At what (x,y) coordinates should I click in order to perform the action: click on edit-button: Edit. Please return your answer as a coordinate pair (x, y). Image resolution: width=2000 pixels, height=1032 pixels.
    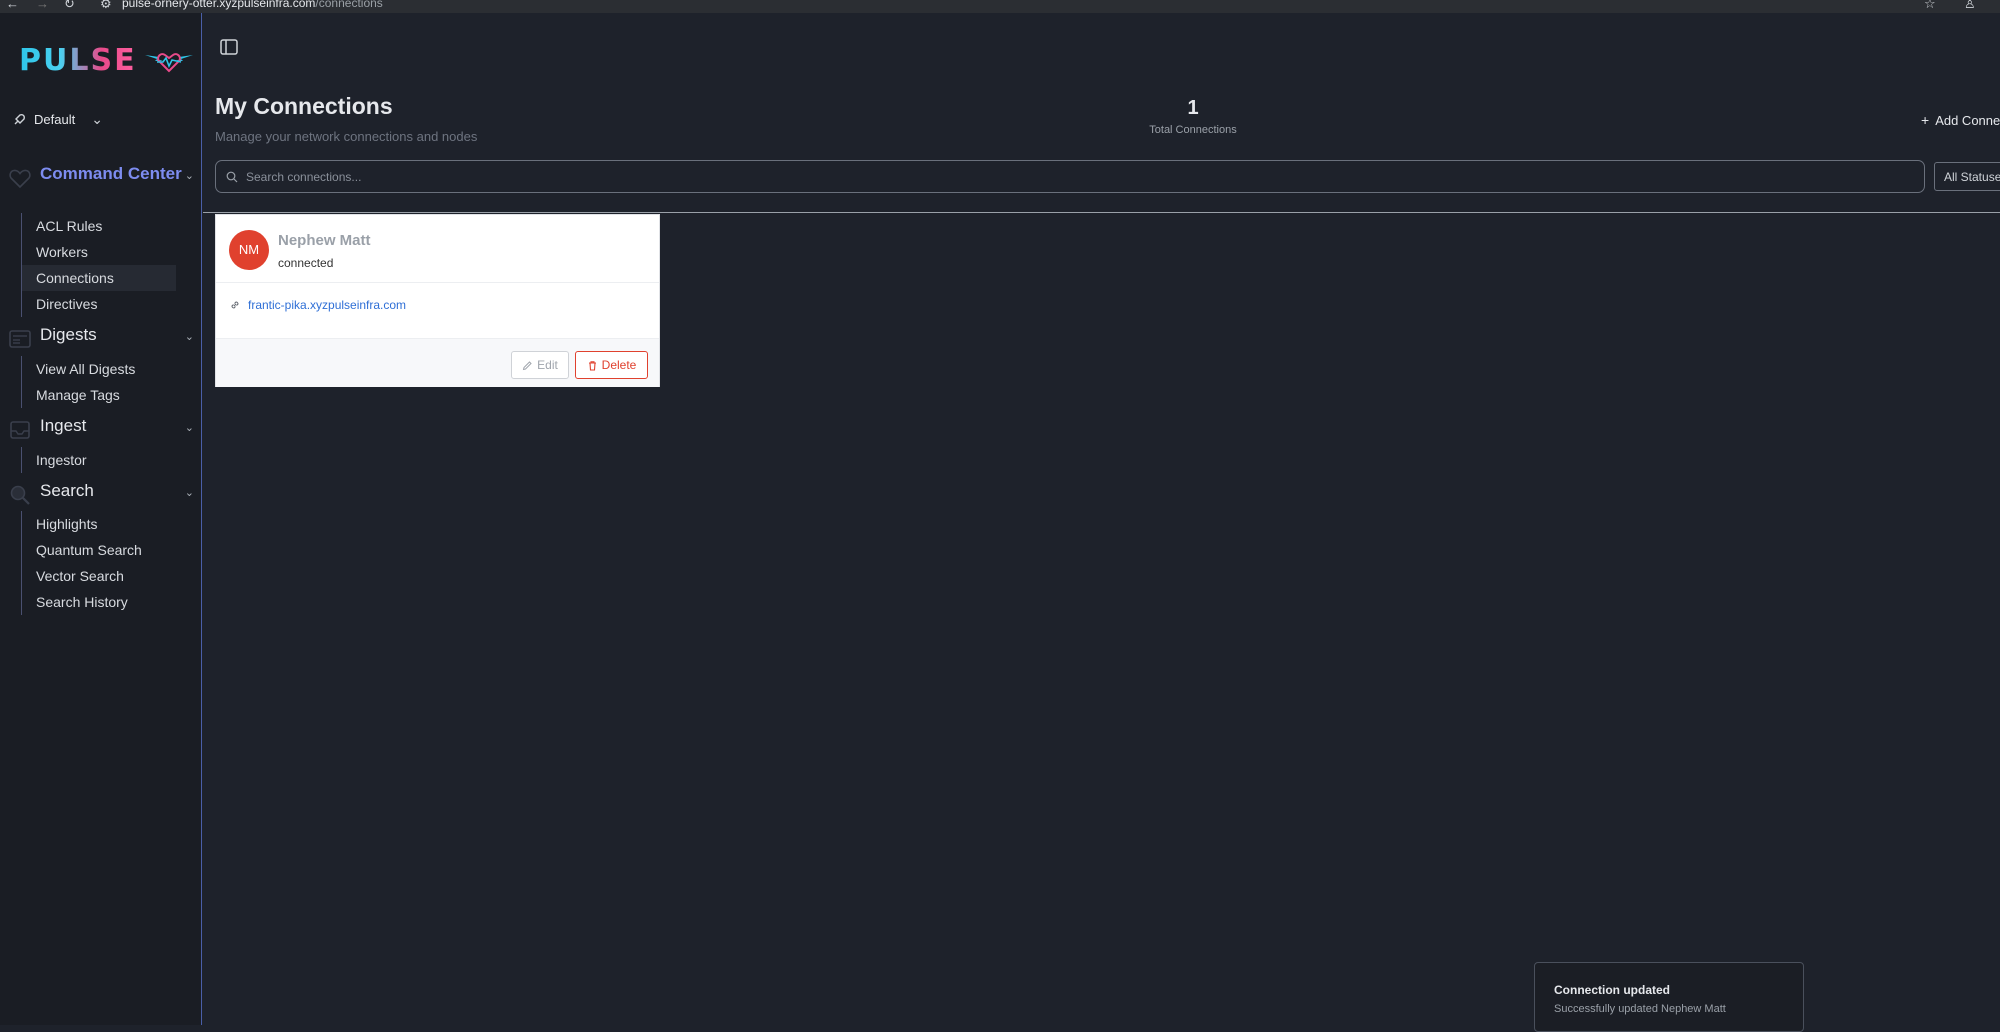
    Looking at the image, I should click on (540, 365).